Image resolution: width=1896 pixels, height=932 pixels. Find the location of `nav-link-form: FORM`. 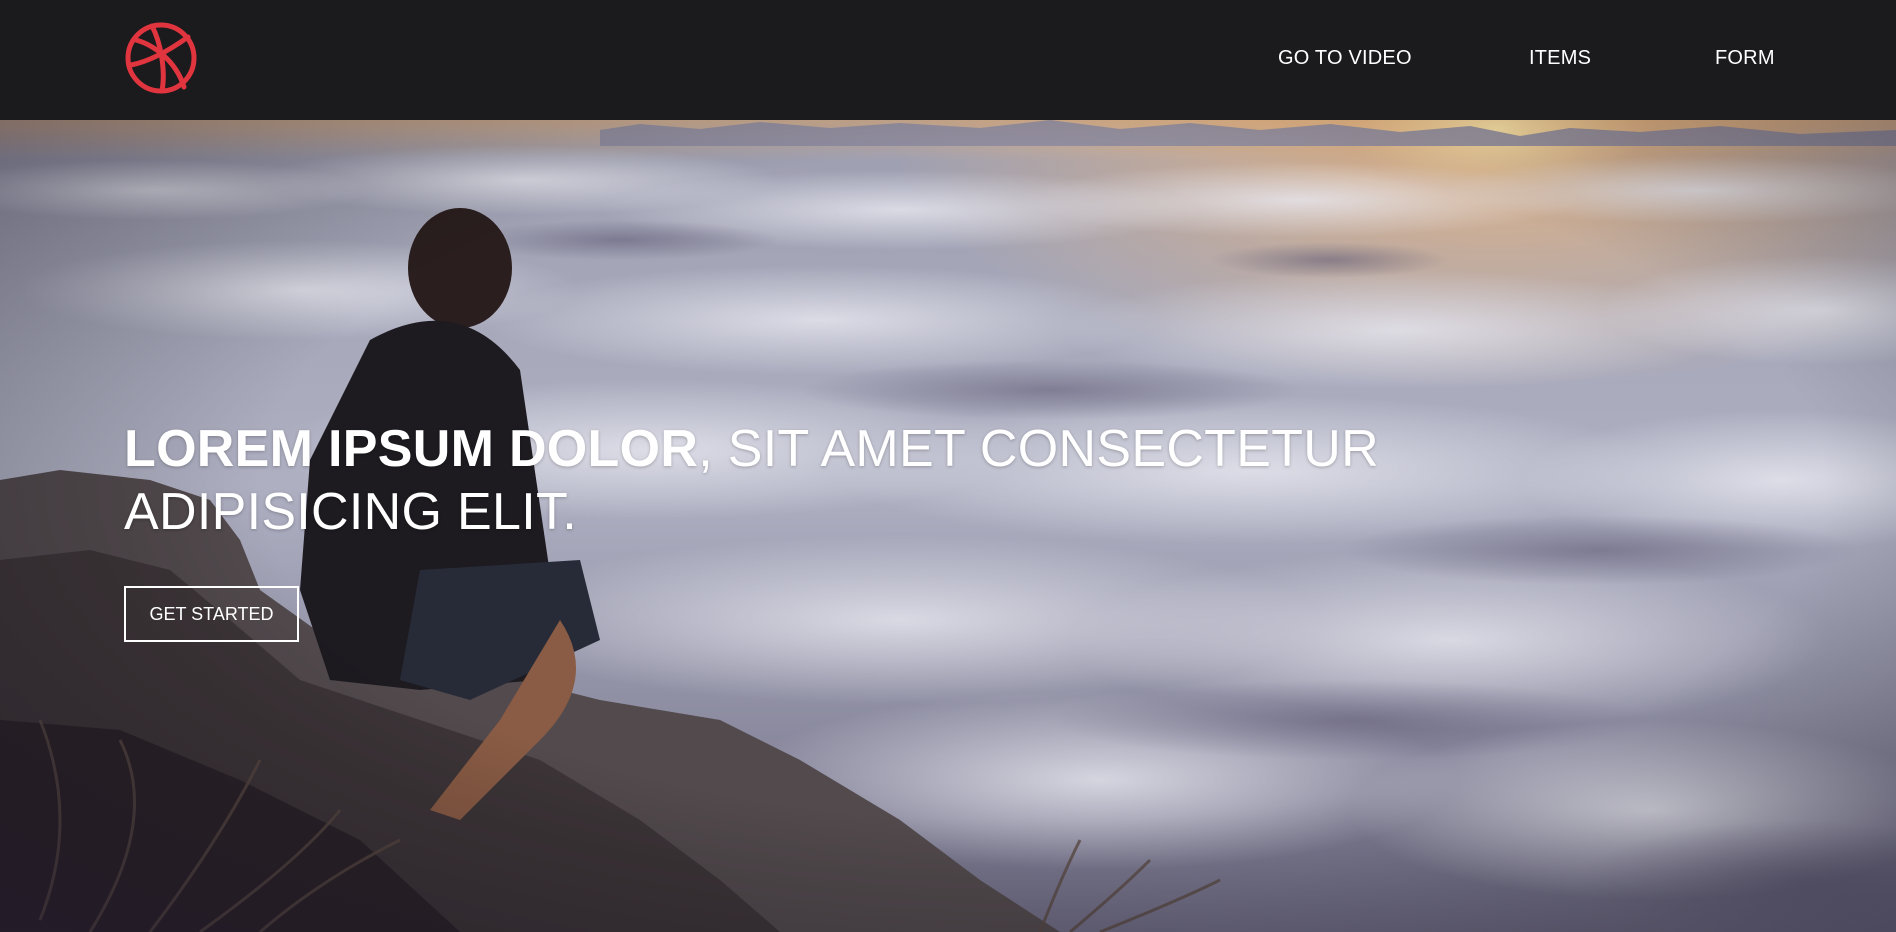

nav-link-form: FORM is located at coordinates (1745, 58).